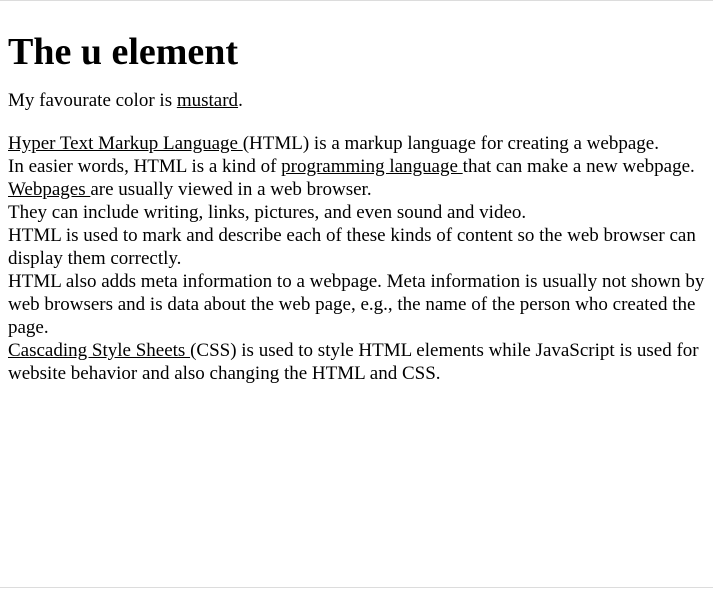  I want to click on underlined-cascading-style-sheets: Cascading Style Sheets, so click(99, 350).